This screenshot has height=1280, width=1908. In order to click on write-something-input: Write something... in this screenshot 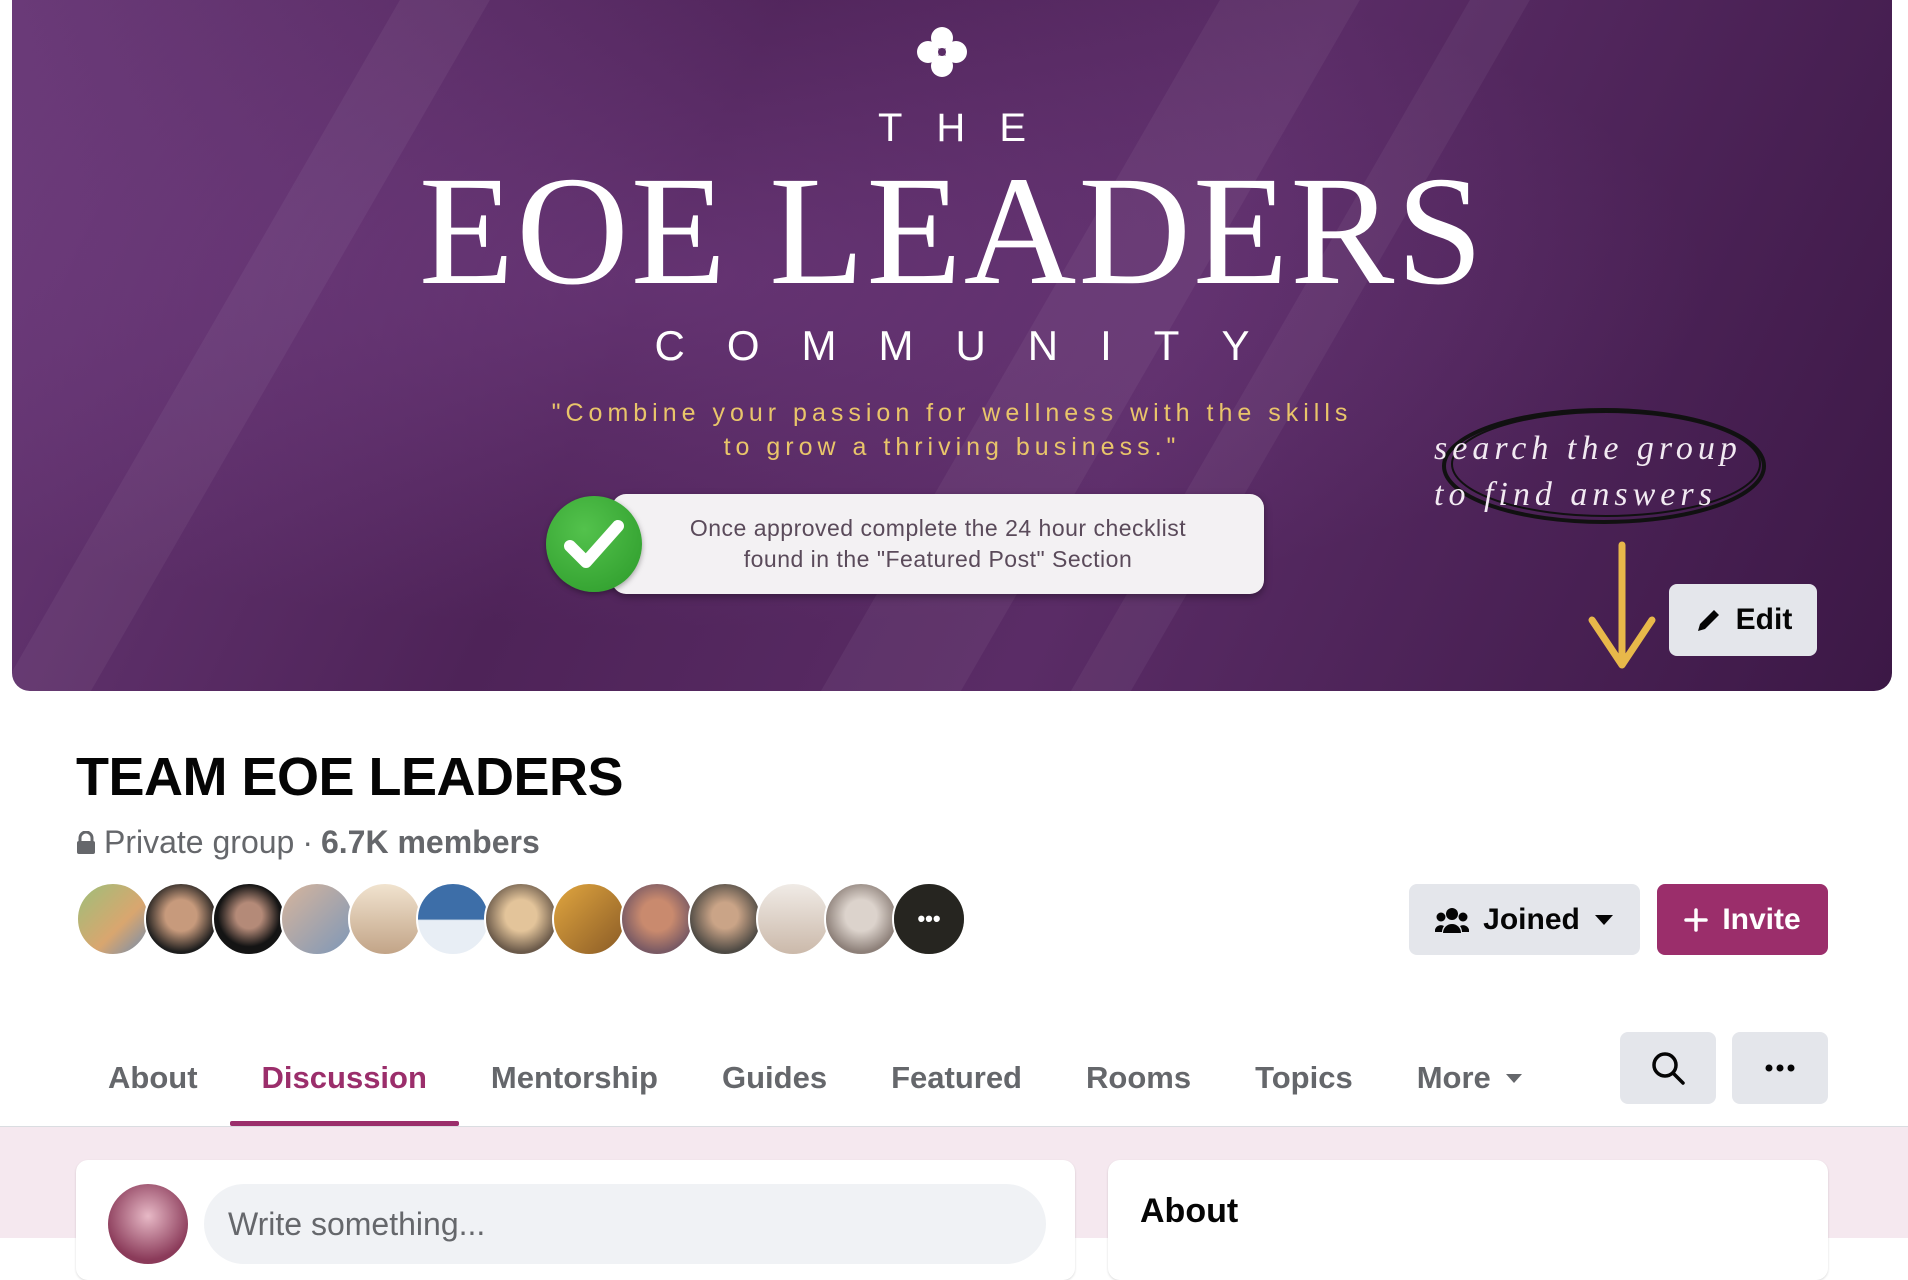, I will do `click(625, 1224)`.